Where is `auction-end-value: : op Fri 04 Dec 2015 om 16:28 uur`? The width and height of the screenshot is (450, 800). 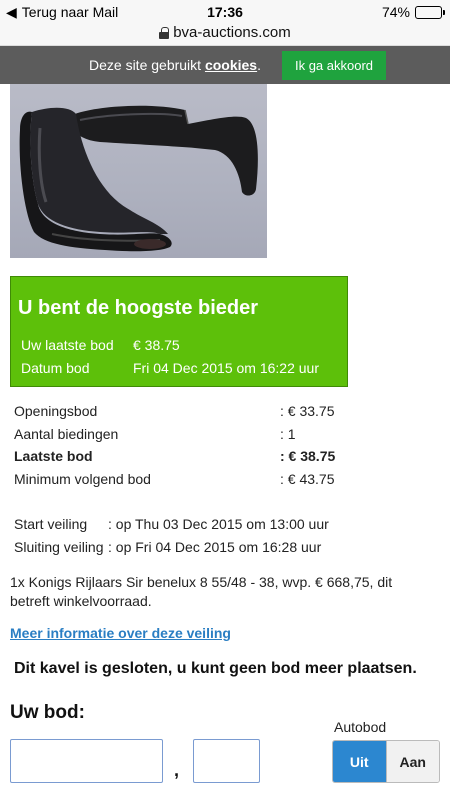 auction-end-value: : op Fri 04 Dec 2015 om 16:28 uur is located at coordinates (215, 547).